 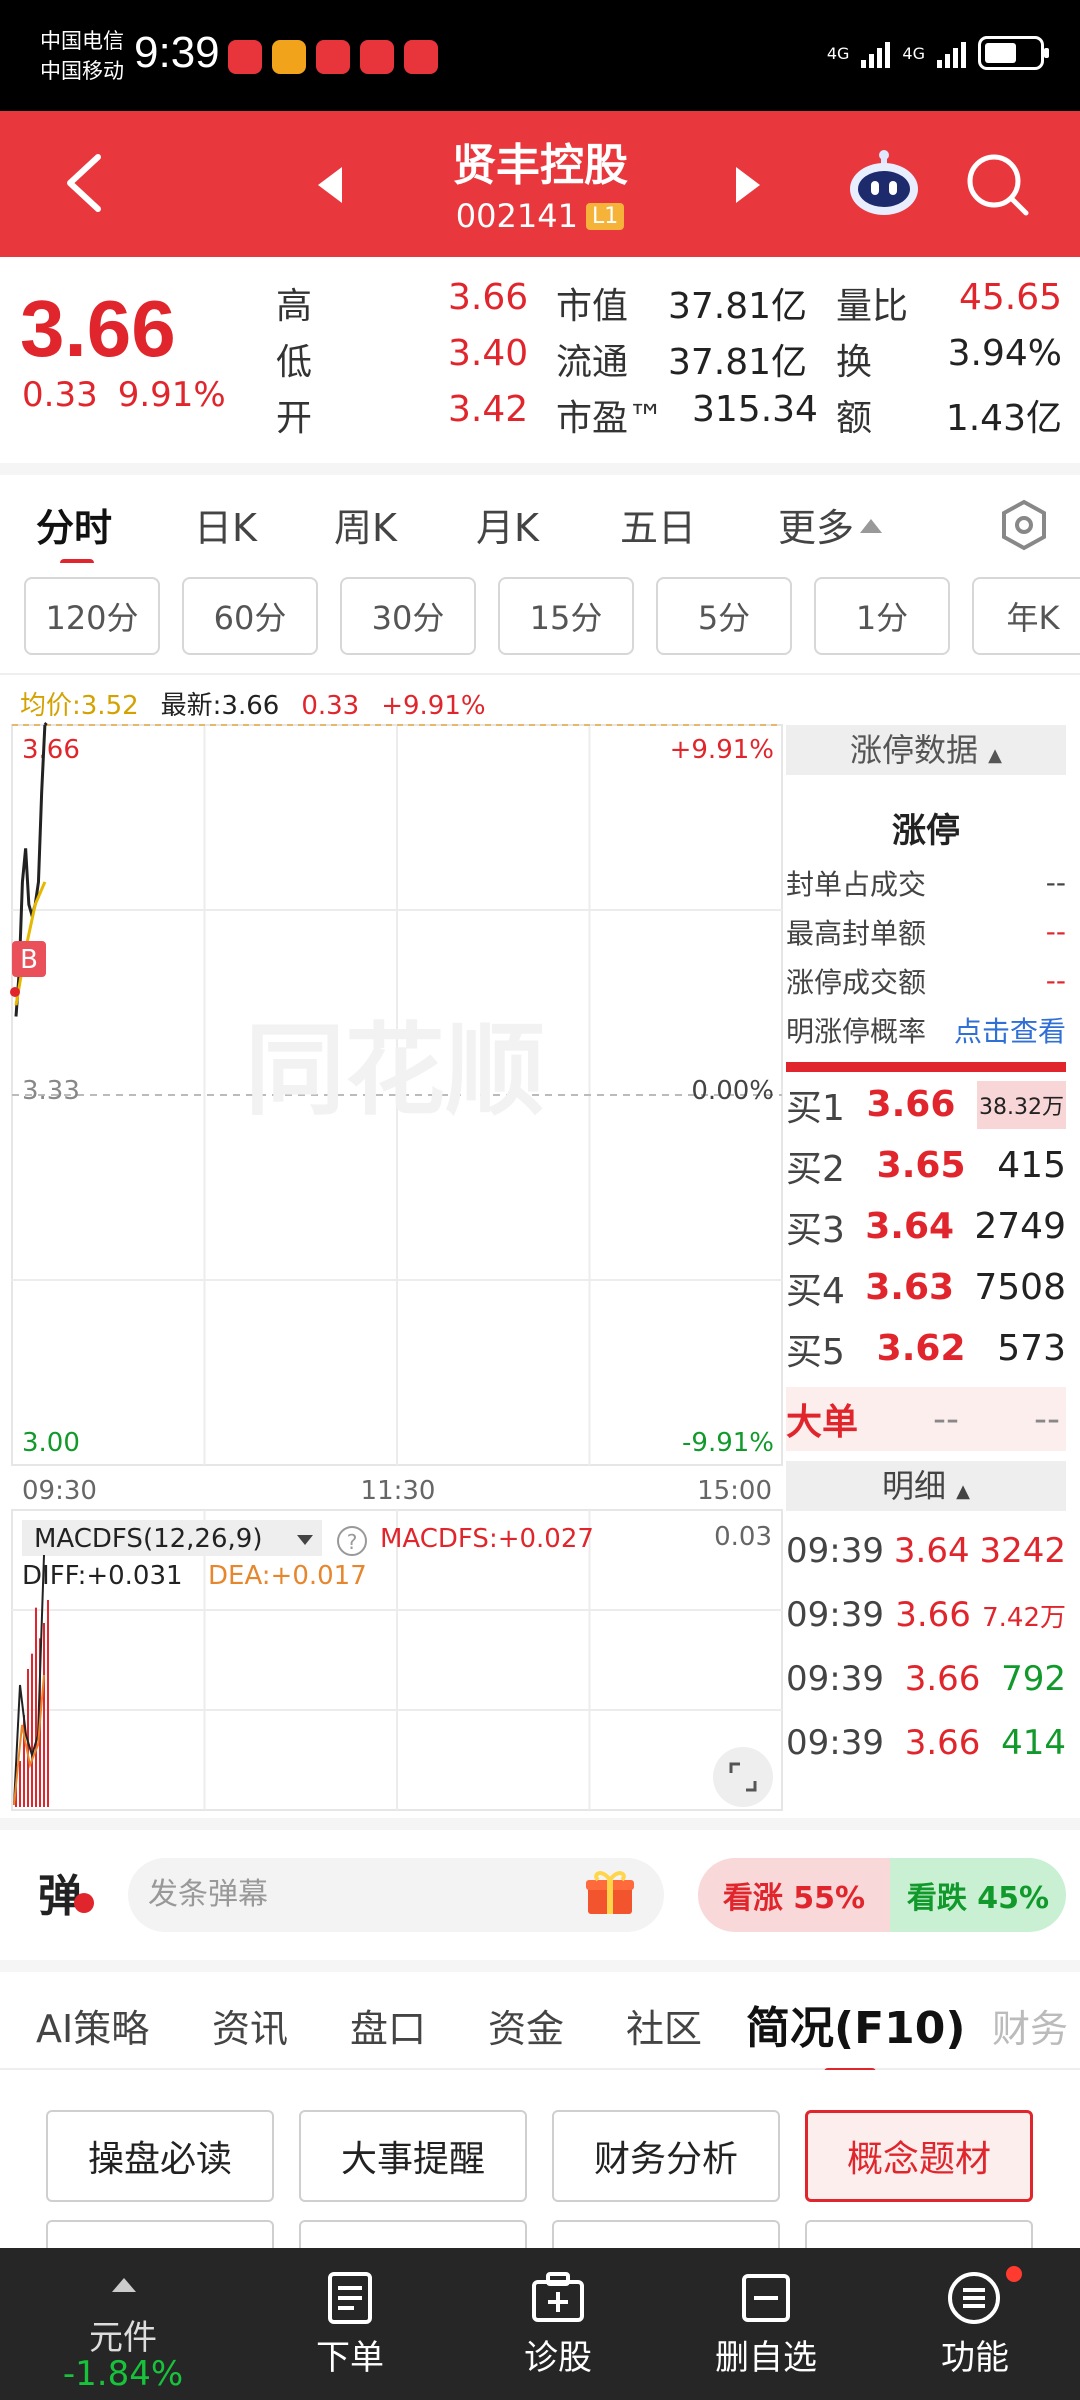 I want to click on carrier-labels: 中国电信 中国移动, so click(x=82, y=56).